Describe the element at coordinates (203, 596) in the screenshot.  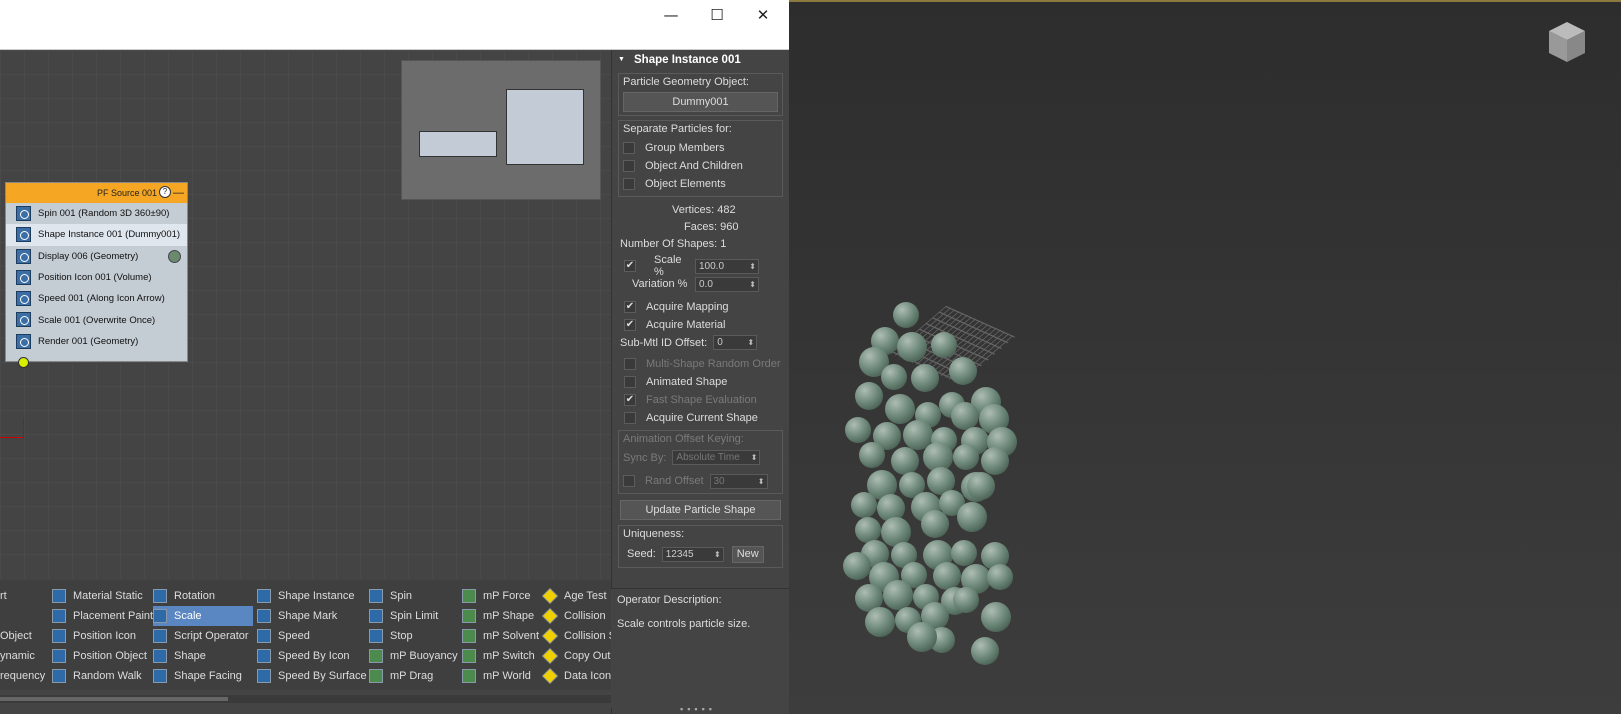
I see `depot-item: Rotation` at that location.